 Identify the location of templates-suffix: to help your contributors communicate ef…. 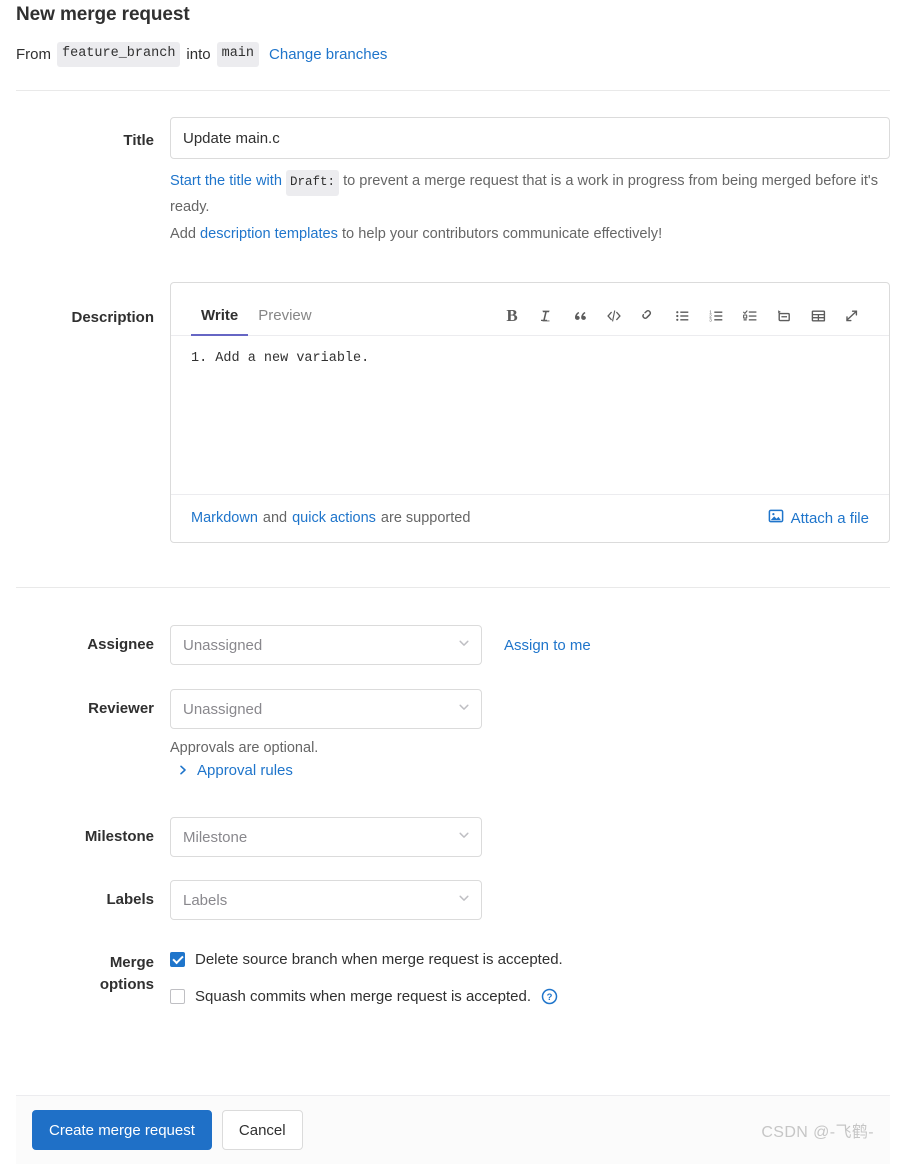
(502, 234).